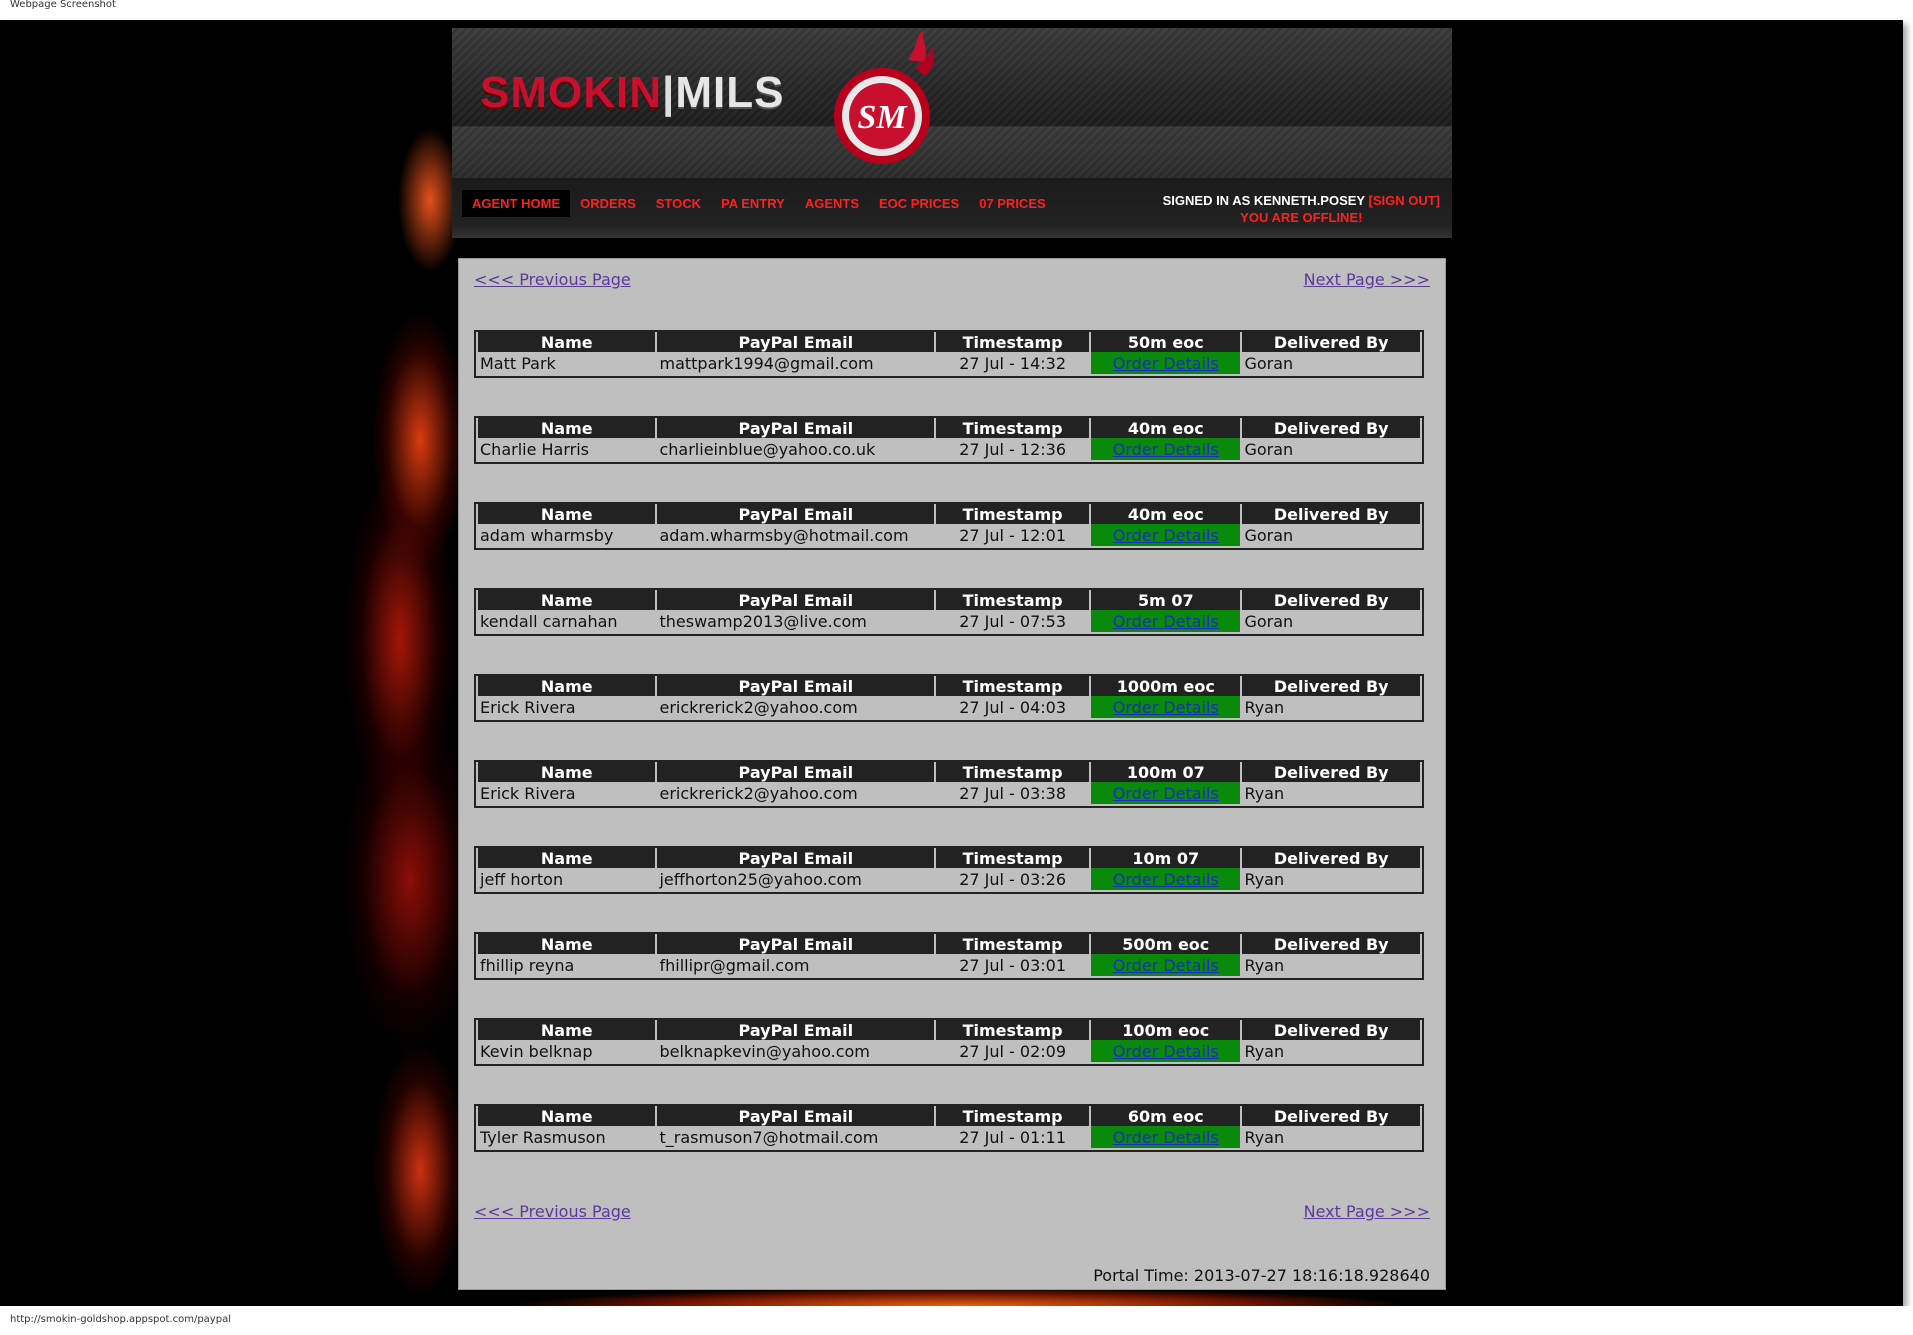  I want to click on site-header: SMOKIN|MILS SM, so click(952, 103).